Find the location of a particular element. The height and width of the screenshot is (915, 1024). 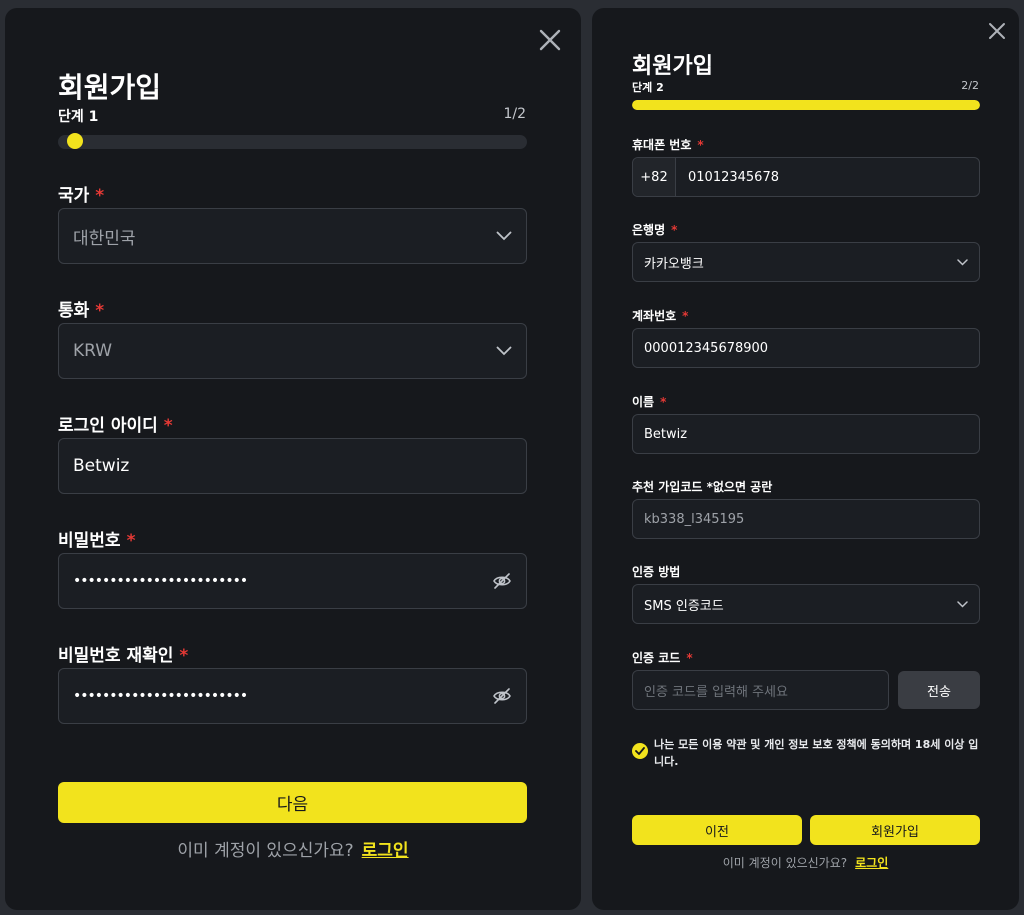

check-icon is located at coordinates (640, 751).